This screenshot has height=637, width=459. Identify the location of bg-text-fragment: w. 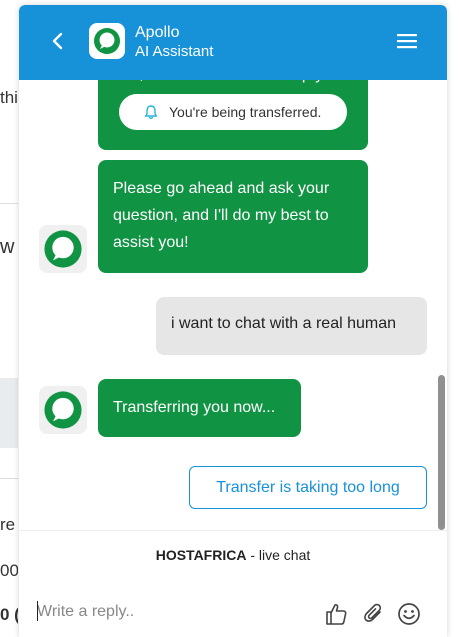
(7, 247).